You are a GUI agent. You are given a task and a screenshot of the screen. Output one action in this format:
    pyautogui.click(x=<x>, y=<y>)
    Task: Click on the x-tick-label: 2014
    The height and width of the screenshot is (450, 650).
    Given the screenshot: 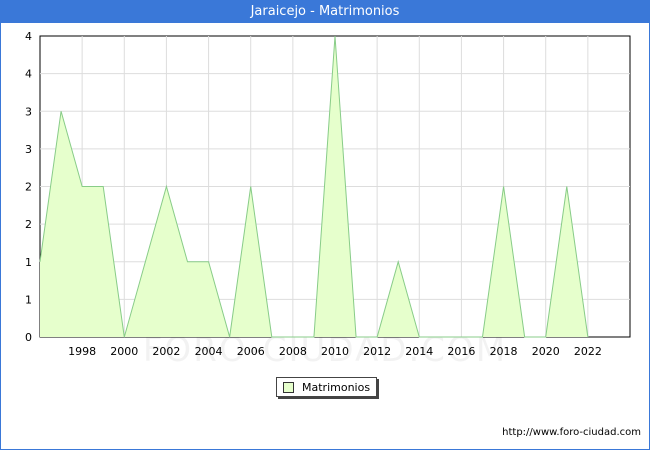 What is the action you would take?
    pyautogui.click(x=419, y=351)
    